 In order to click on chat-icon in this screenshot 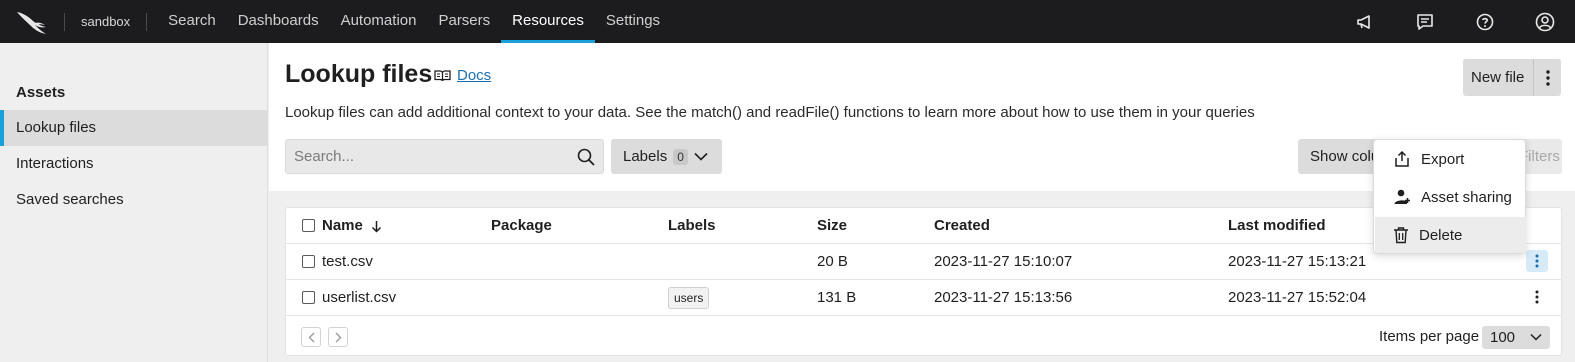, I will do `click(1425, 21)`.